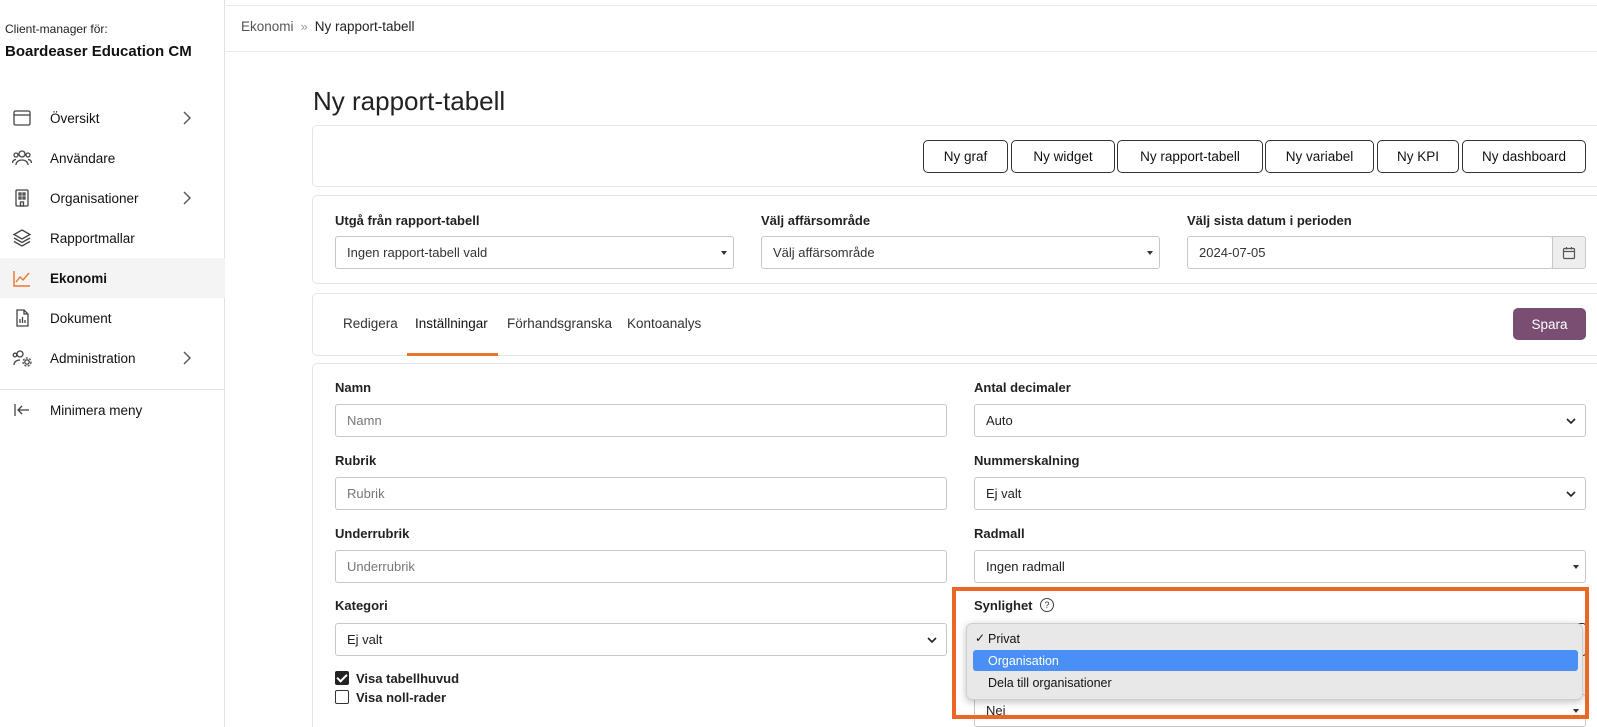  I want to click on show-zero-rows-label: Visa noll-rader, so click(401, 697).